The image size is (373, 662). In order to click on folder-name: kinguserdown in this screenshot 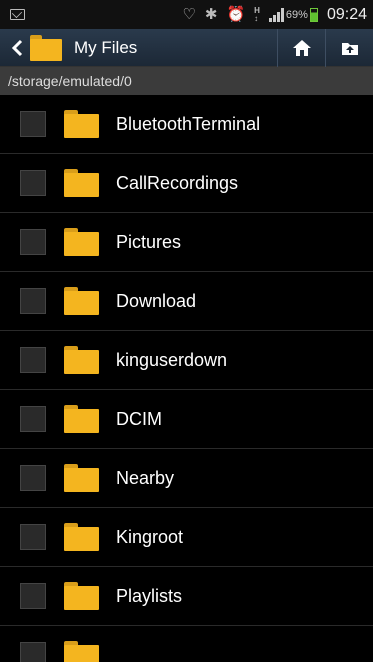, I will do `click(172, 359)`.